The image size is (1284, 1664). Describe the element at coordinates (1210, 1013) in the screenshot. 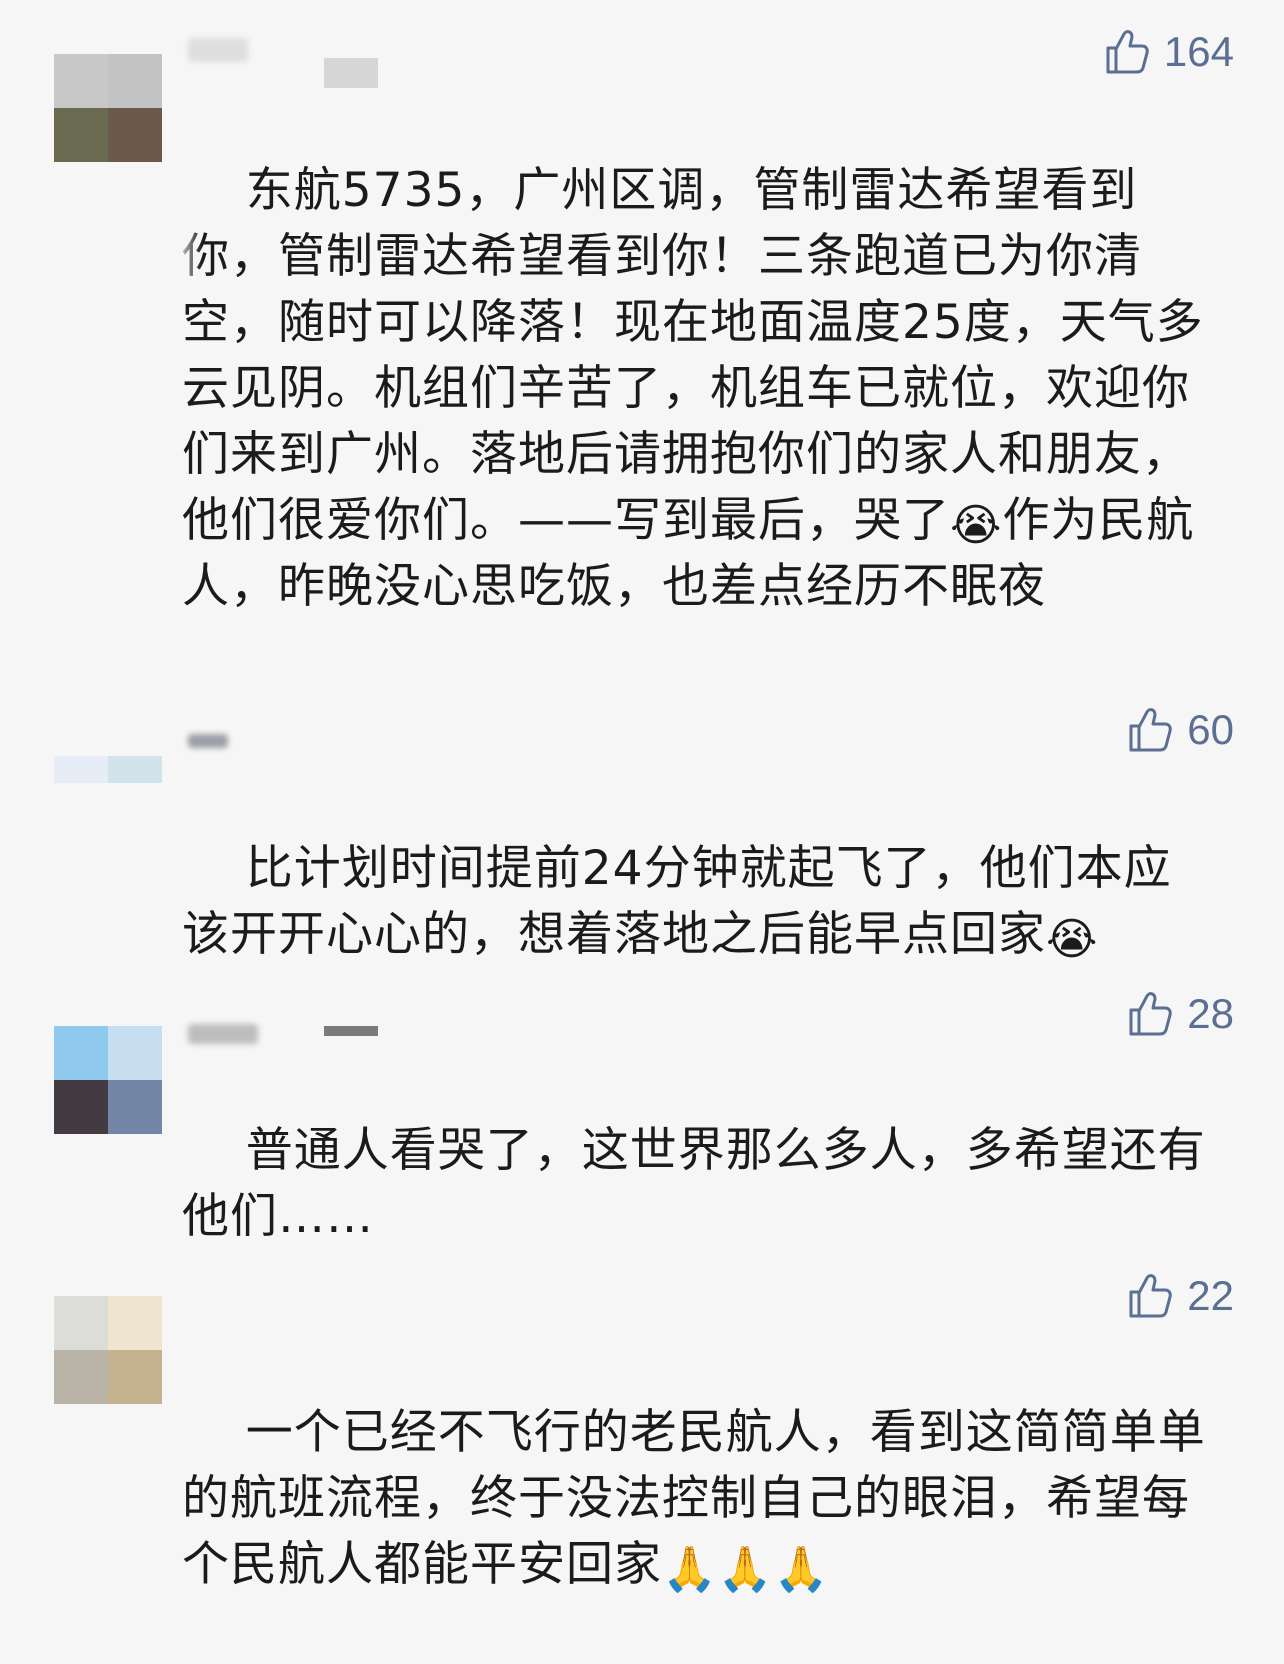

I see `like-count: 28` at that location.